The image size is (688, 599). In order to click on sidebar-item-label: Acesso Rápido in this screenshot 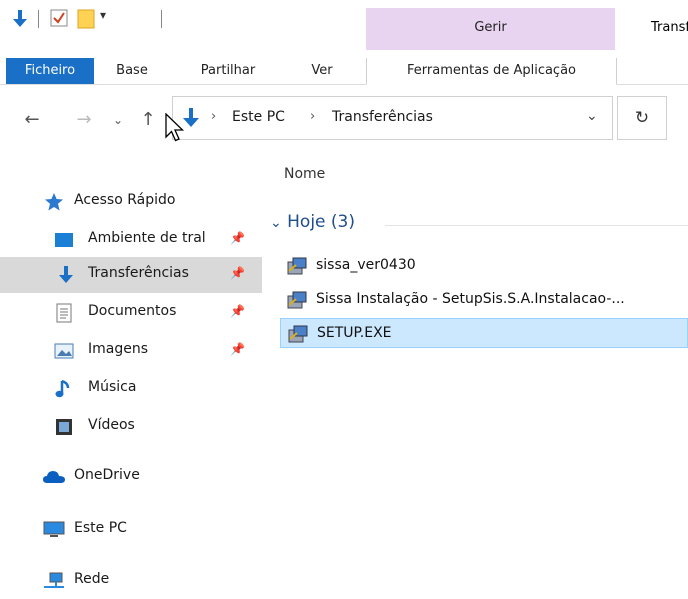, I will do `click(125, 200)`.